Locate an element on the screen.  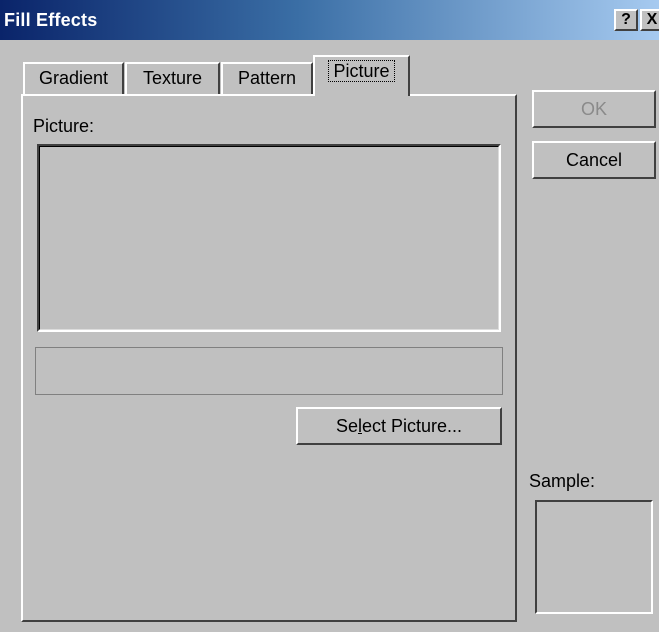
picture-name-field is located at coordinates (269, 371).